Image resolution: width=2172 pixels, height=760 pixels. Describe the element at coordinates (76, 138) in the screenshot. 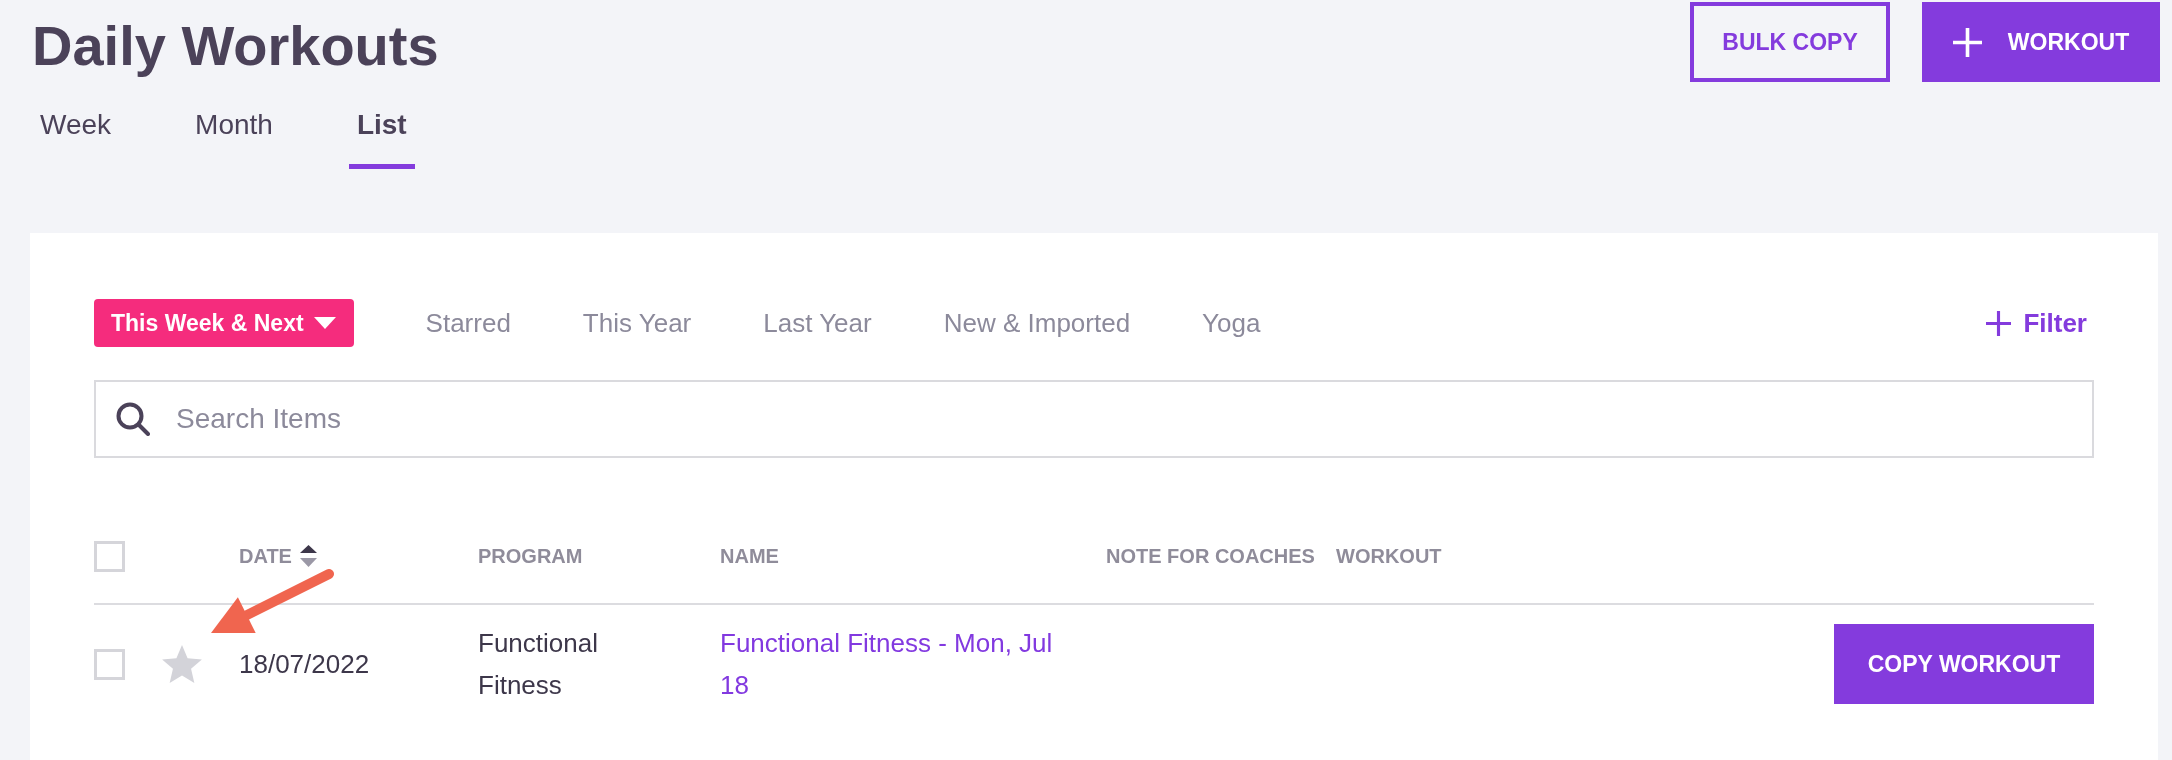

I see `view-tab: Week` at that location.